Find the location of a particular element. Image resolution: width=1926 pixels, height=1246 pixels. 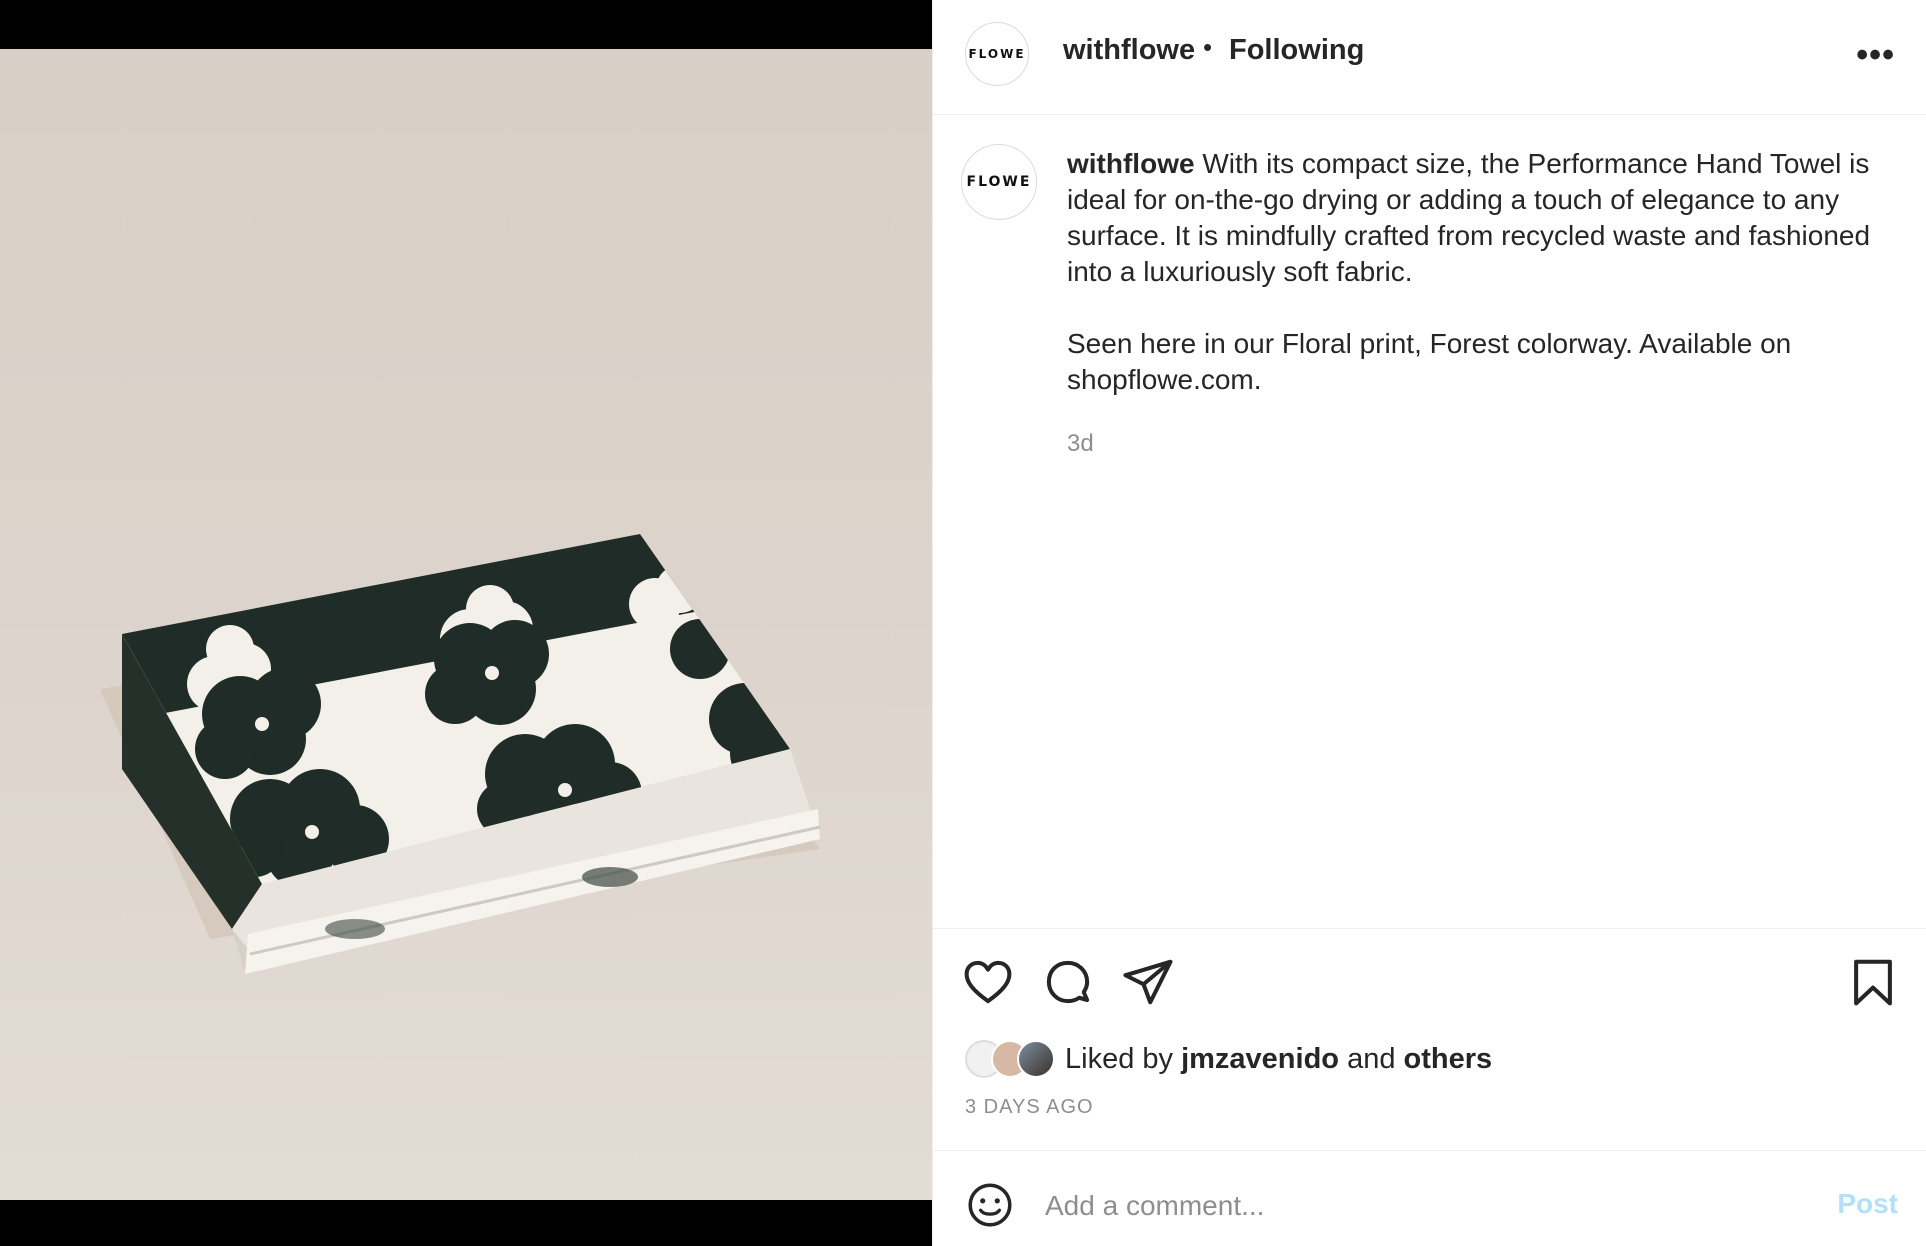

post-header: FLOWE withflowe • Following ••• is located at coordinates (1429, 57).